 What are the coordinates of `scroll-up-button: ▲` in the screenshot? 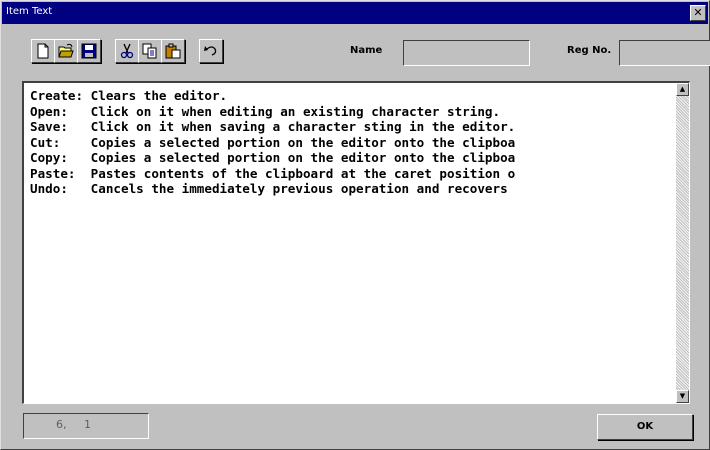 It's located at (682, 89).